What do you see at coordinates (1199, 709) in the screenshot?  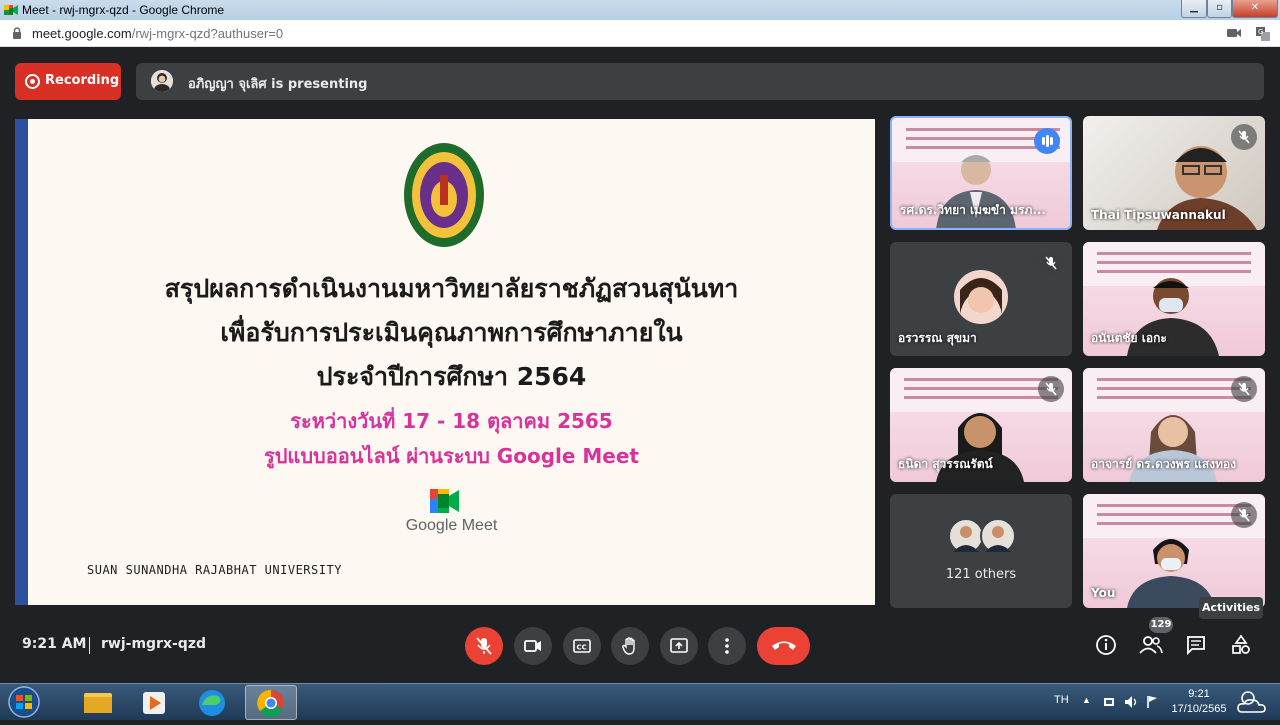 I see `clock-date: 17/10/2565` at bounding box center [1199, 709].